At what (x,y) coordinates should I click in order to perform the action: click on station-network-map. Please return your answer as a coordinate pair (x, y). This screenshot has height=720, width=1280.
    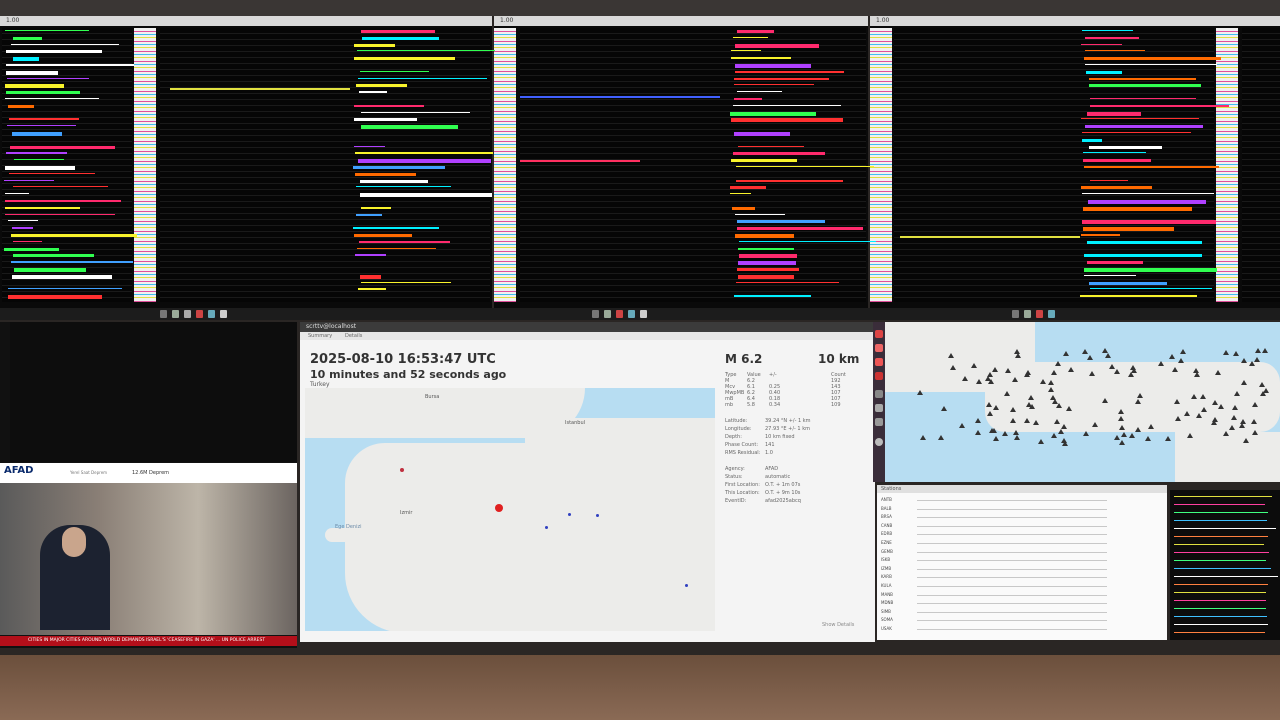
    Looking at the image, I should click on (1082, 402).